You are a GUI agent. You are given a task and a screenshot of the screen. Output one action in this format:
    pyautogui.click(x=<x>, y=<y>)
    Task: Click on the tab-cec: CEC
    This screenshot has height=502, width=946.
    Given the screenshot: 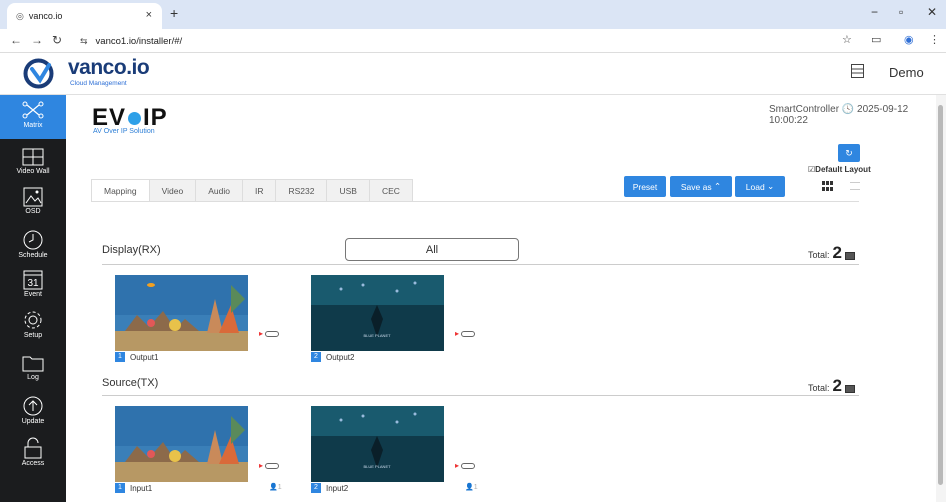 What is the action you would take?
    pyautogui.click(x=390, y=190)
    